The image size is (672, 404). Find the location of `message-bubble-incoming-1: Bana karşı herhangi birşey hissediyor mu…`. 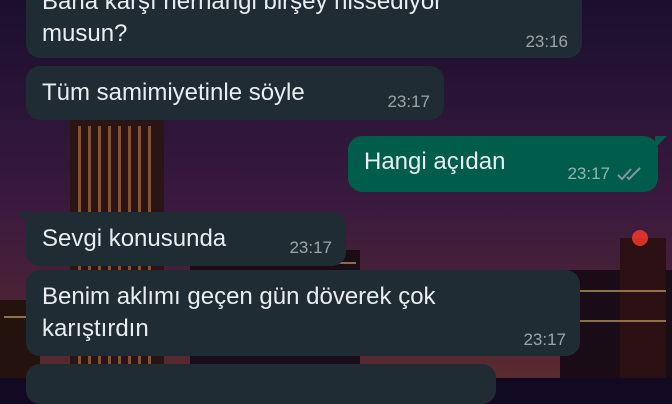

message-bubble-incoming-1: Bana karşı herhangi birşey hissediyor mu… is located at coordinates (304, 29).